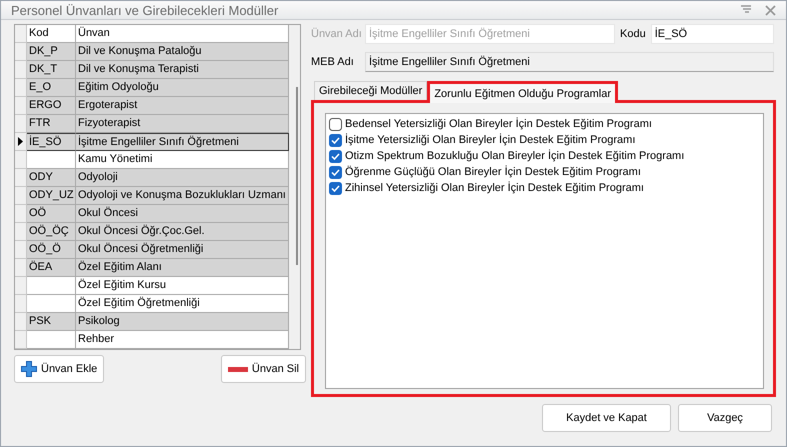  What do you see at coordinates (182, 340) in the screenshot?
I see `table-cell: Rehber` at bounding box center [182, 340].